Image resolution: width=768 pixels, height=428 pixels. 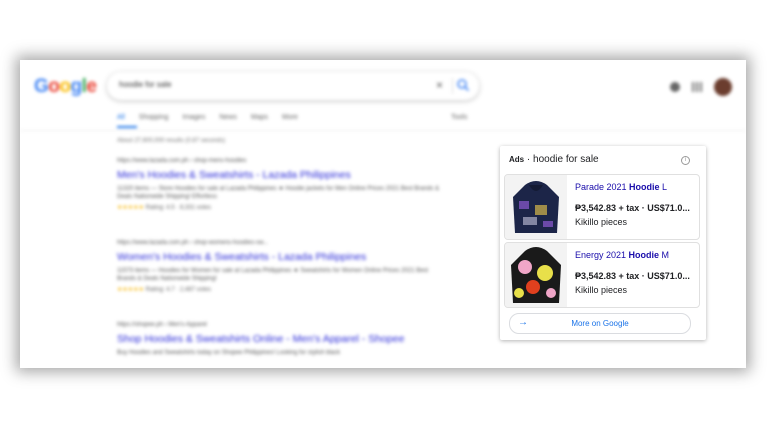 I want to click on ads-query: hoodie for sale, so click(x=566, y=159).